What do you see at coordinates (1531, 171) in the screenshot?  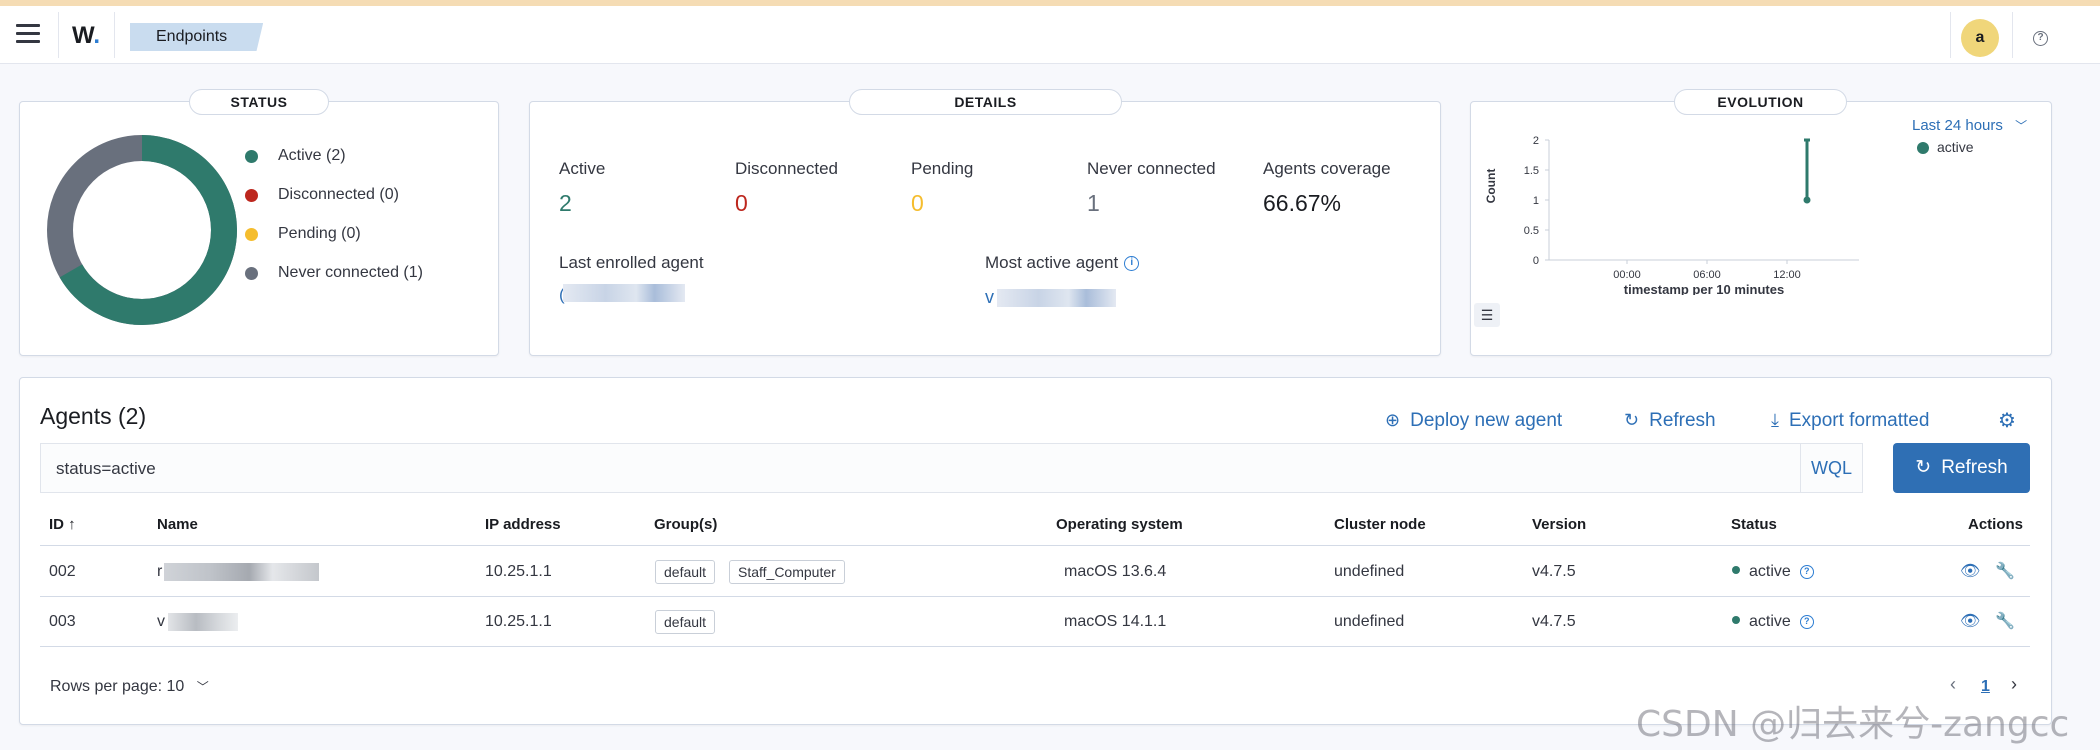 I see `y-tick-label: 1.5` at bounding box center [1531, 171].